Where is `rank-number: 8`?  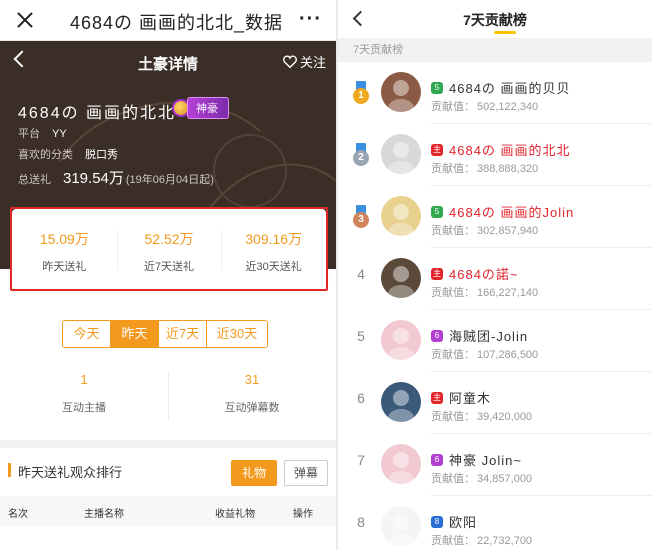
rank-number: 8 is located at coordinates (361, 522).